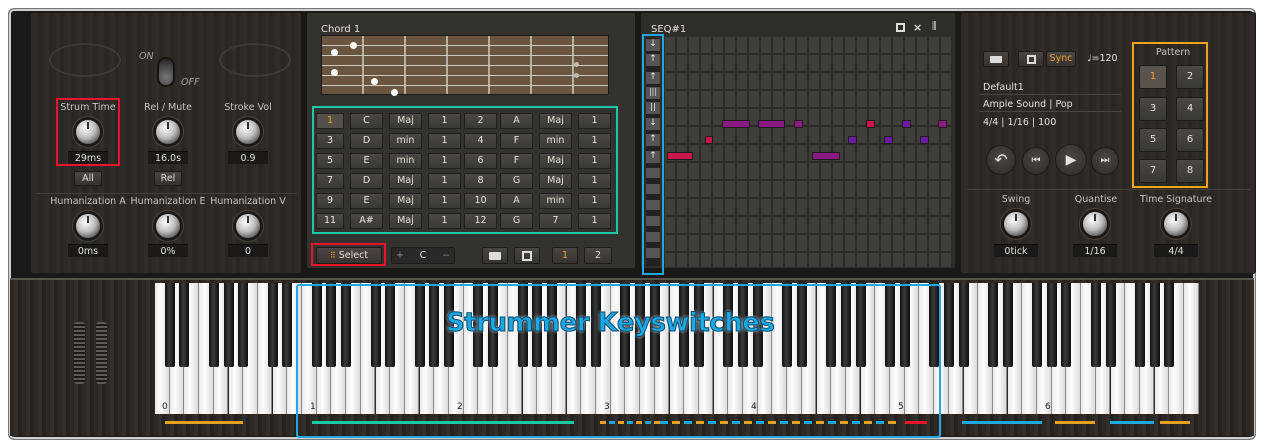  I want to click on rel-mute-value: 16.0s, so click(168, 157).